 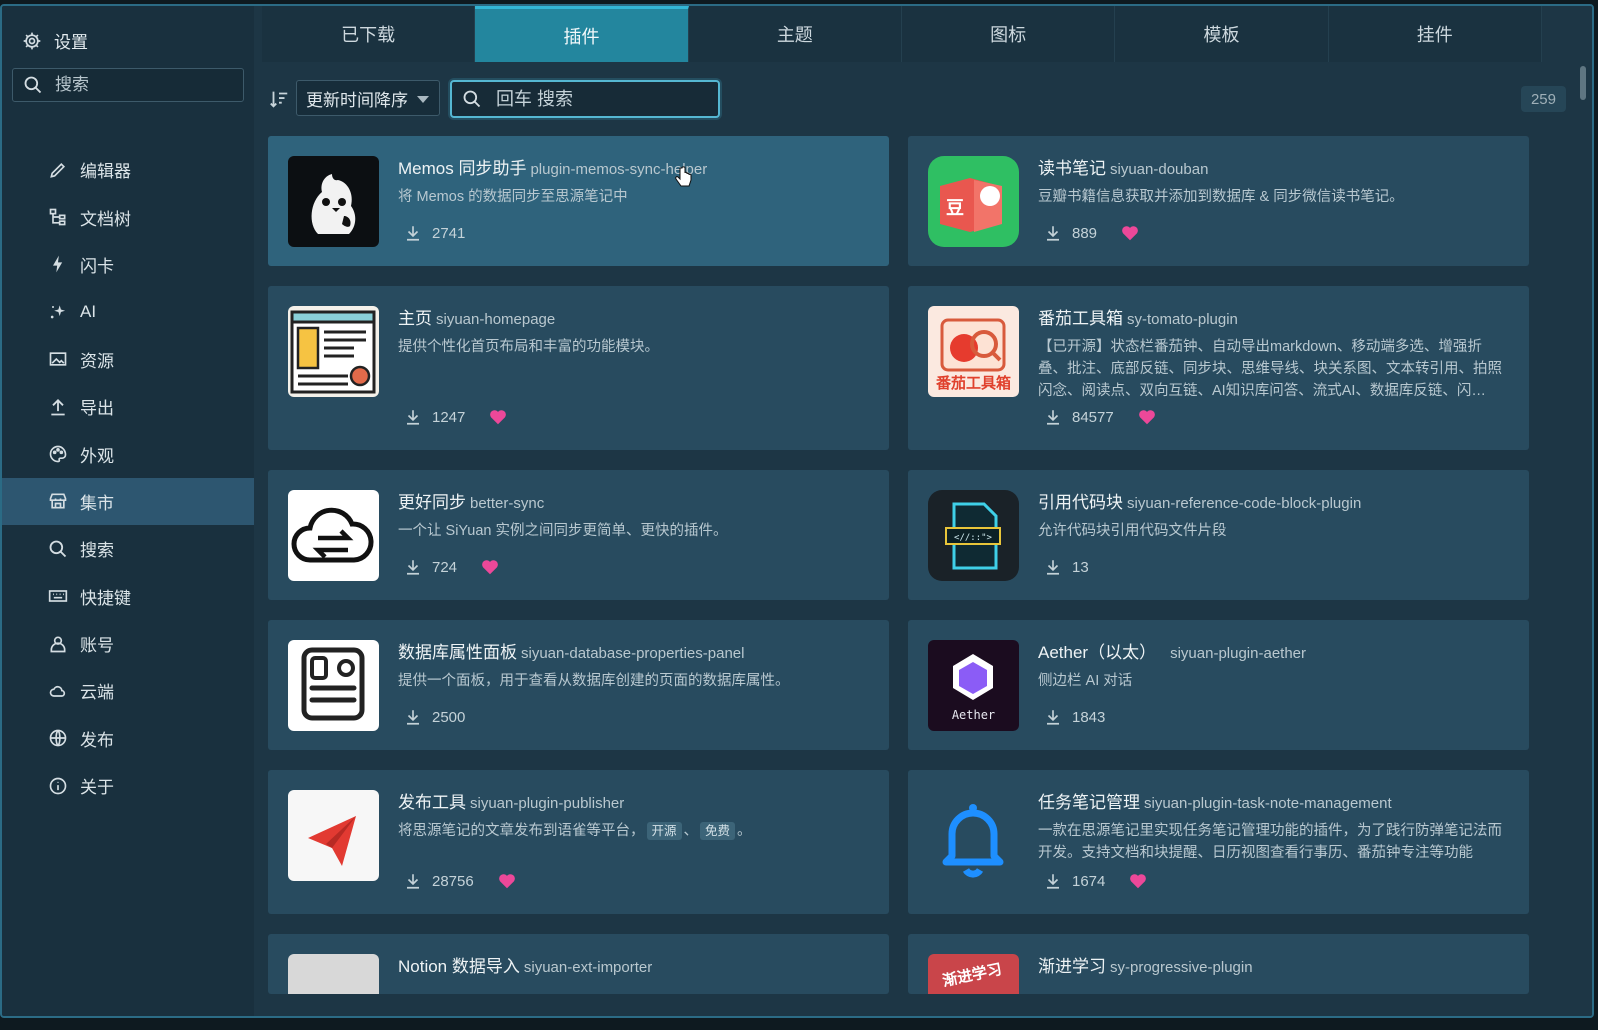 I want to click on plugin-package: siyuan-database-properties-panel, so click(x=633, y=653).